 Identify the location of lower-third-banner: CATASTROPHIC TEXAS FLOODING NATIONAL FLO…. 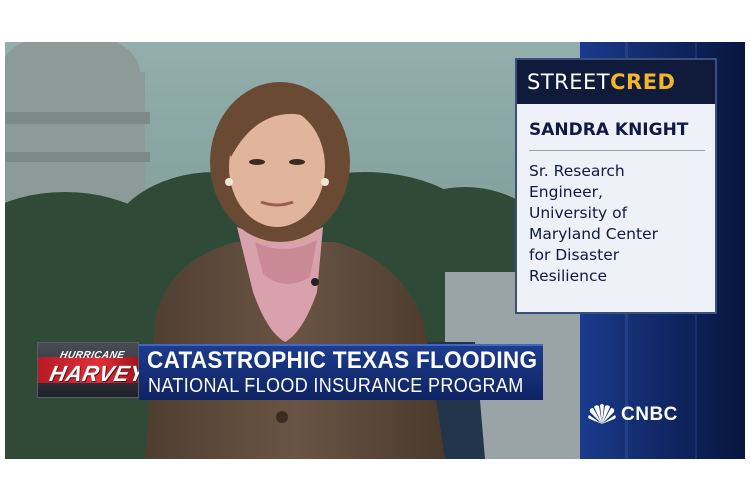
(341, 372).